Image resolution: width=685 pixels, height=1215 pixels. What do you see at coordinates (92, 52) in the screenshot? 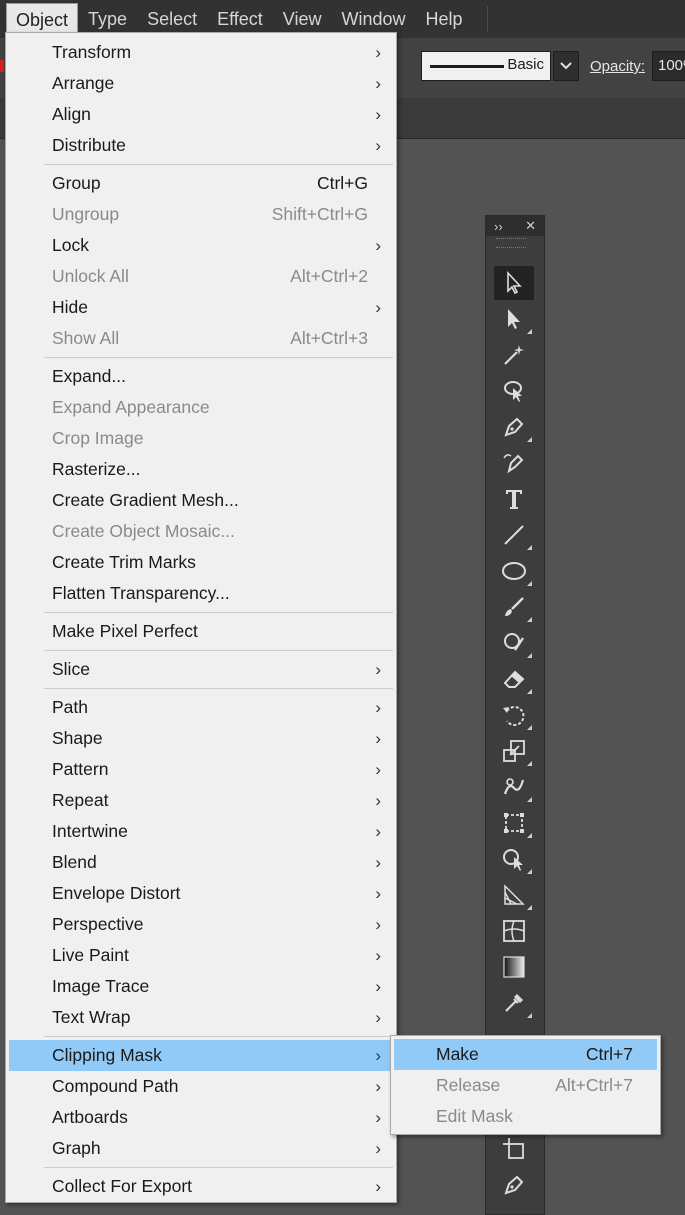
I see `menu-item-label: Transform` at bounding box center [92, 52].